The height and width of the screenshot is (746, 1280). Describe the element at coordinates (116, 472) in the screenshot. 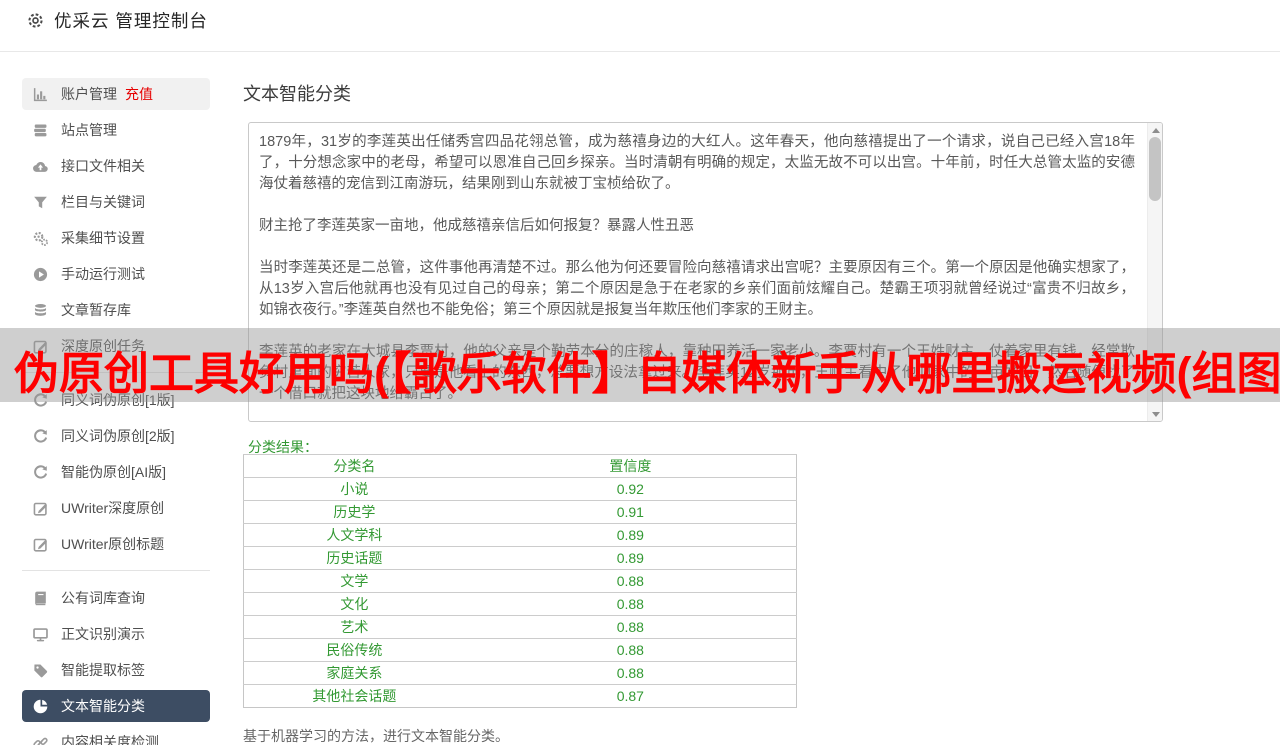

I see `sidebar-item-ai-rewrite: 智能伪原创[AI版]` at that location.